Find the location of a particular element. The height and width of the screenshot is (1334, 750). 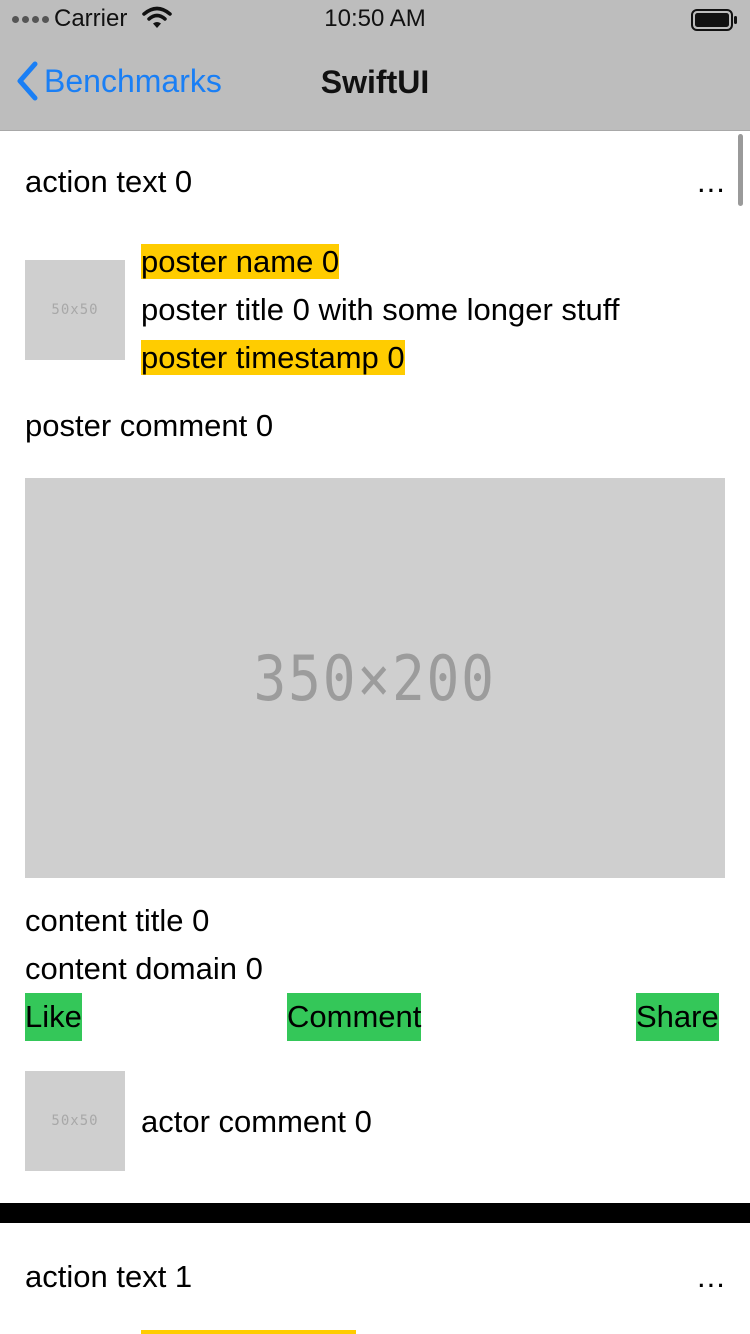

action-text: action text 1 is located at coordinates (109, 1276).